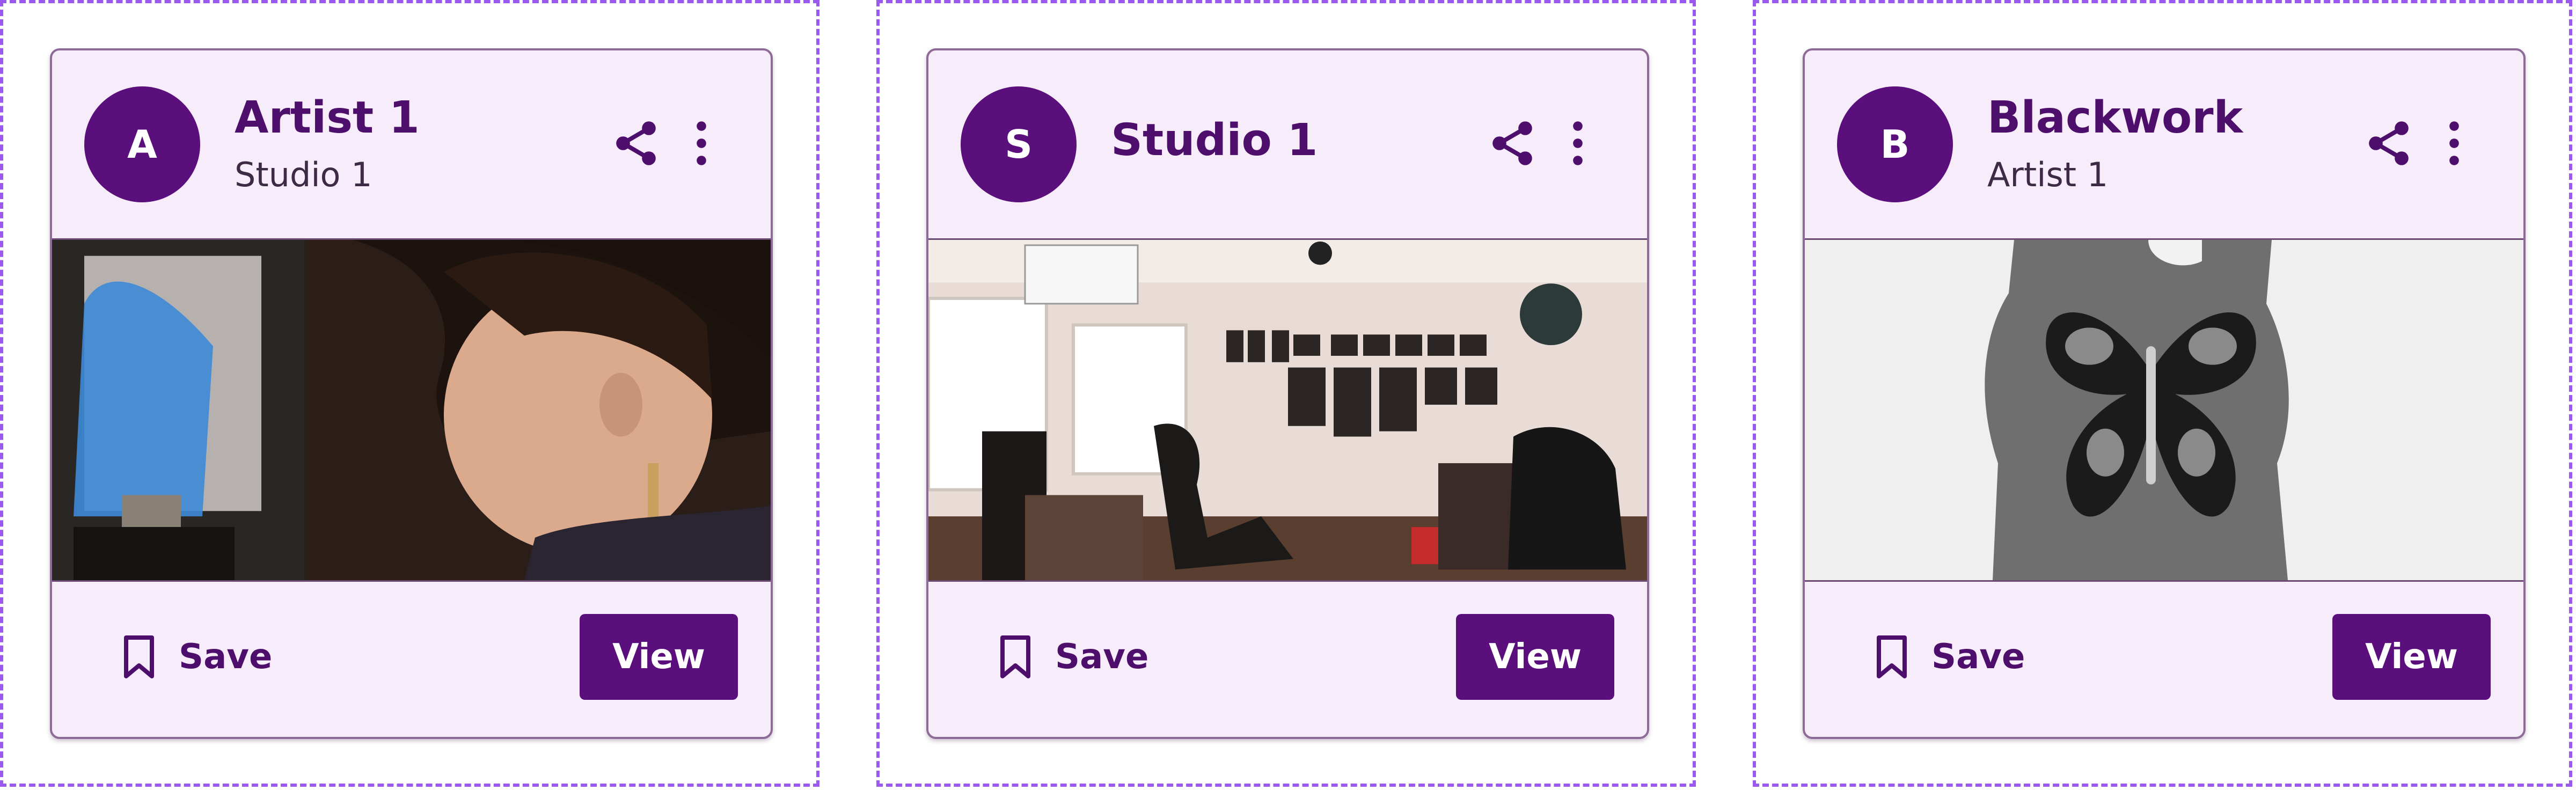 The image size is (2576, 790). Describe the element at coordinates (327, 117) in the screenshot. I see `card-title: Artist 1` at that location.